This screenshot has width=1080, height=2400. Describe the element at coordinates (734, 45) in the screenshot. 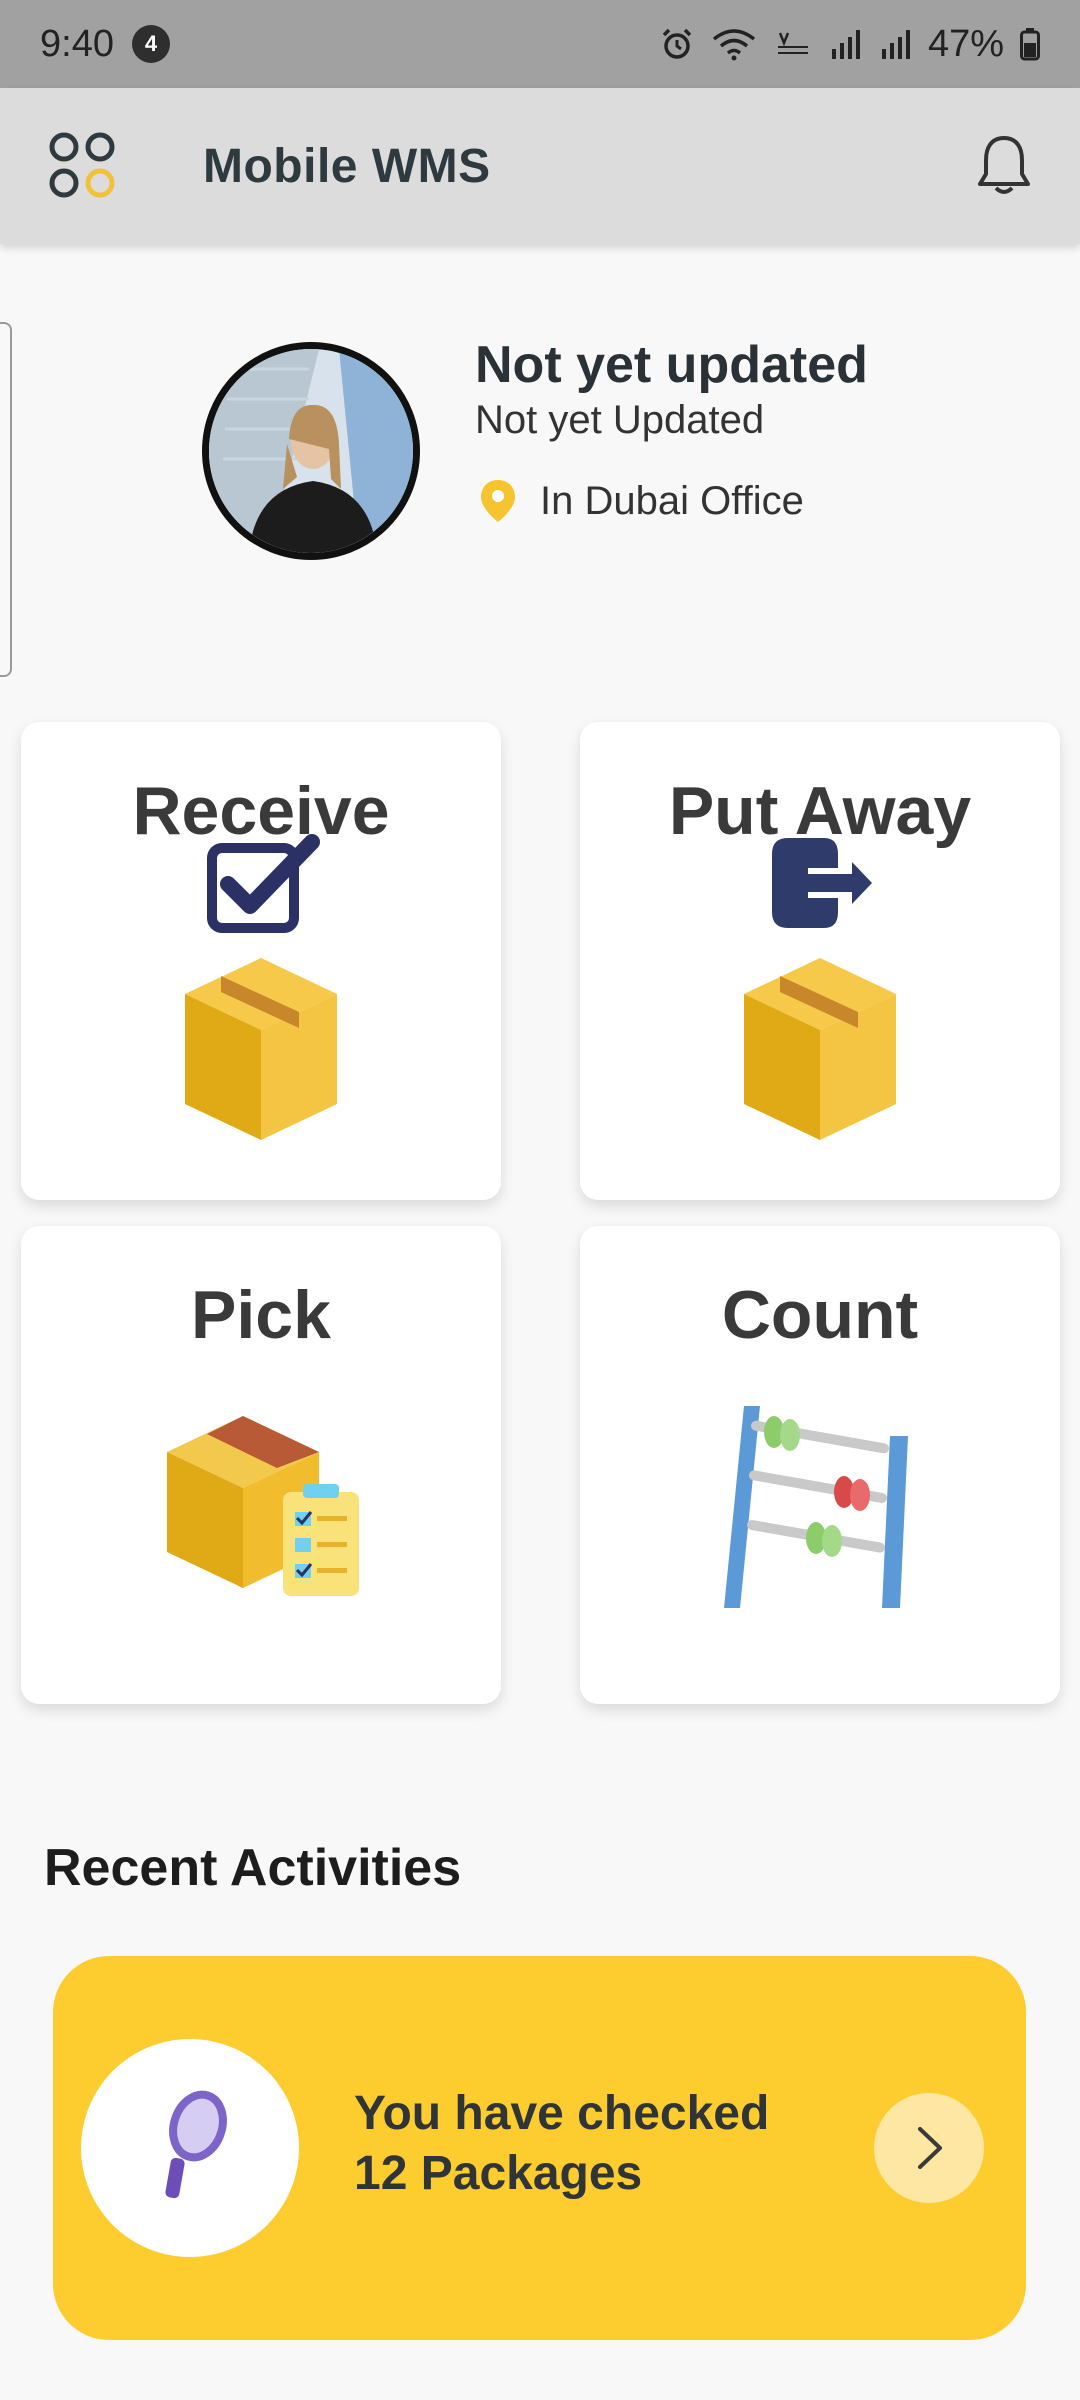

I see `wifi-icon` at that location.